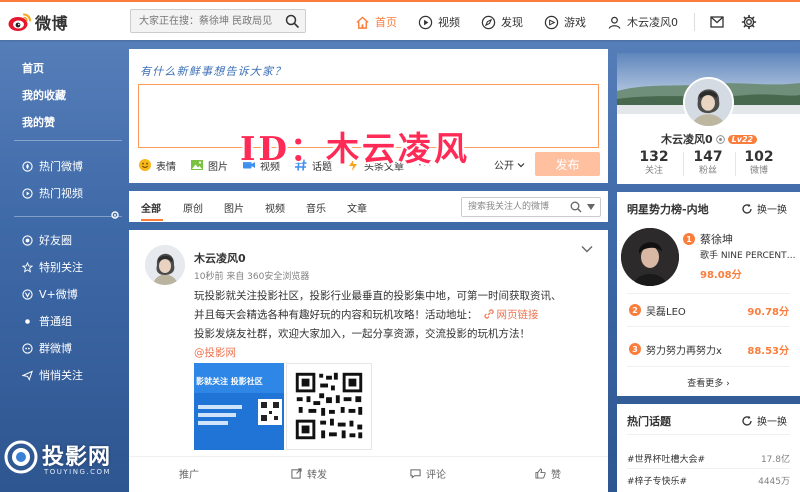  Describe the element at coordinates (591, 207) in the screenshot. I see `caret-down-icon` at that location.